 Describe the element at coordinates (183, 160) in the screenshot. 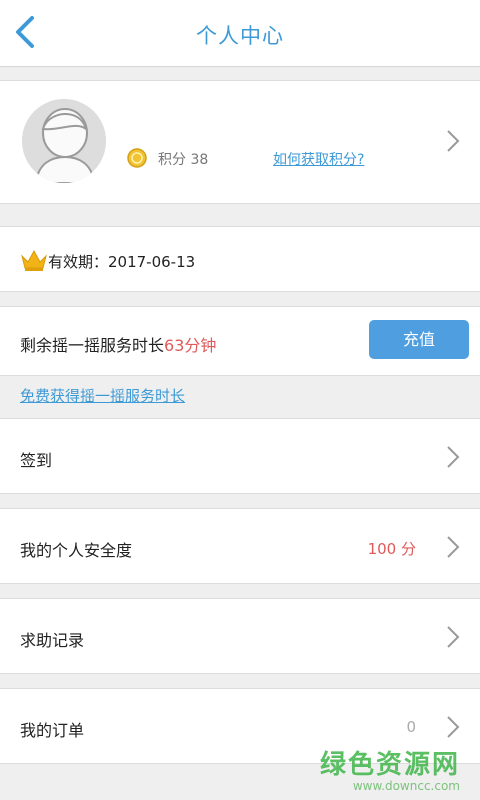

I see `points-count: 积分 38` at that location.